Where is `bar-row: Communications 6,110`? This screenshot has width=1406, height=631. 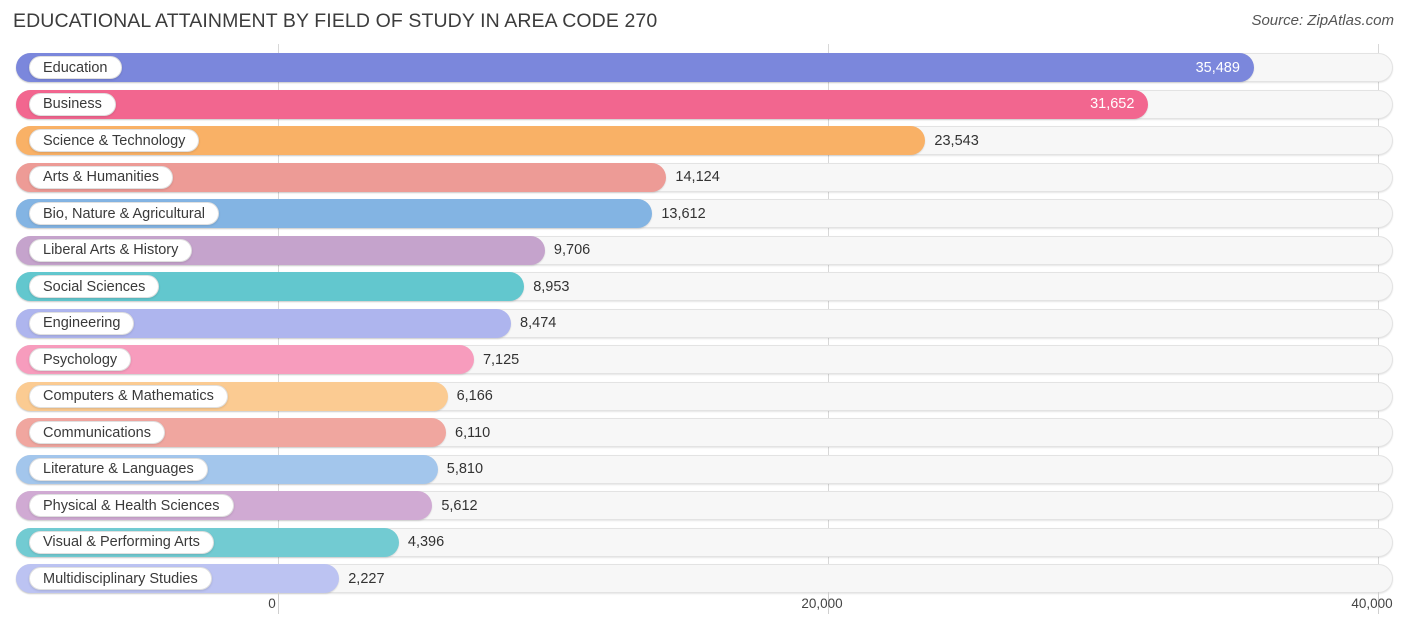 bar-row: Communications 6,110 is located at coordinates (704, 432).